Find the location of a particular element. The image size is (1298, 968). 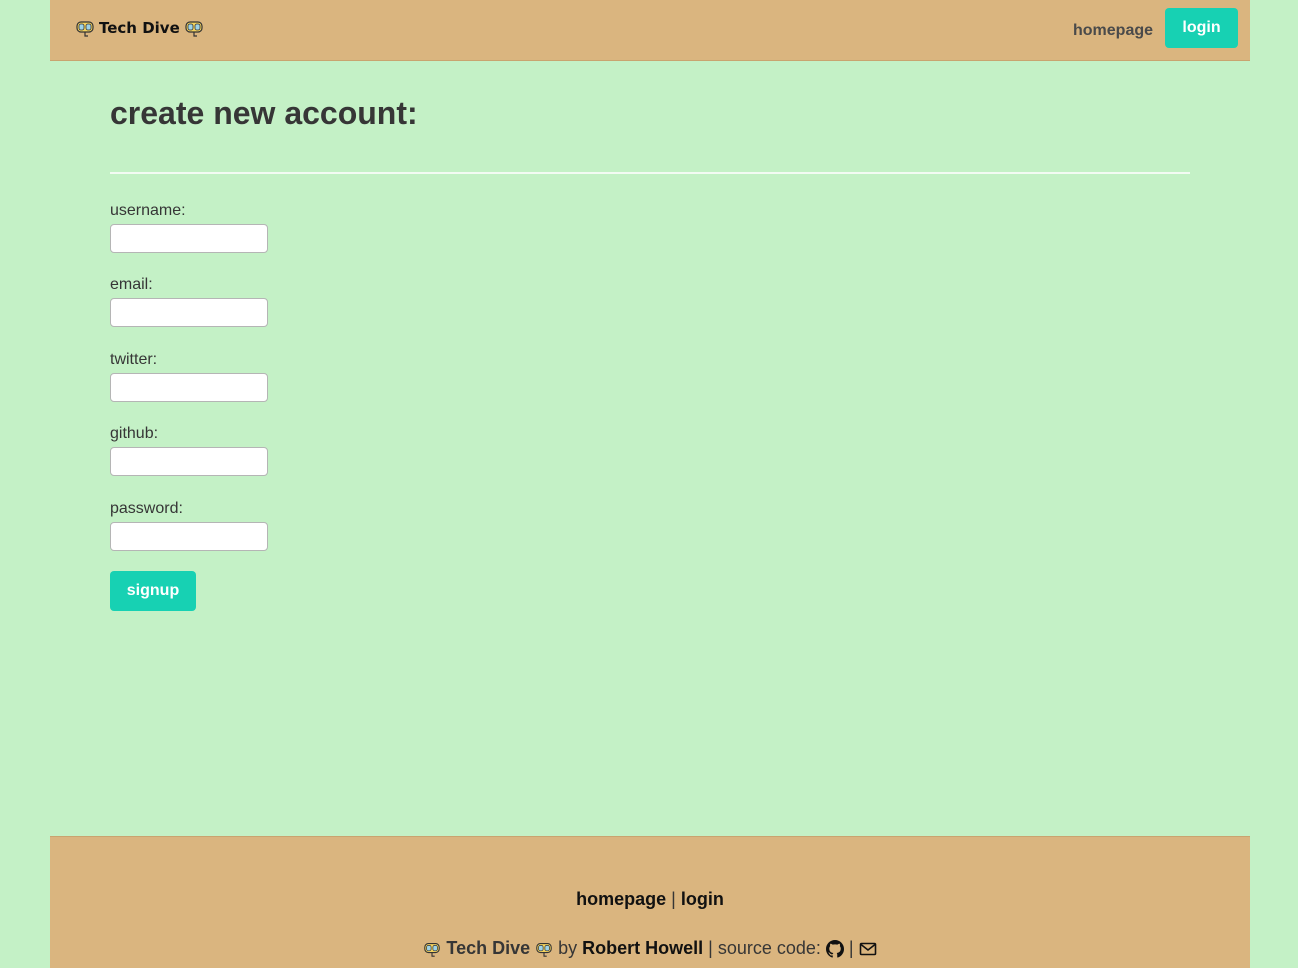

github-field: github: is located at coordinates (189, 450).